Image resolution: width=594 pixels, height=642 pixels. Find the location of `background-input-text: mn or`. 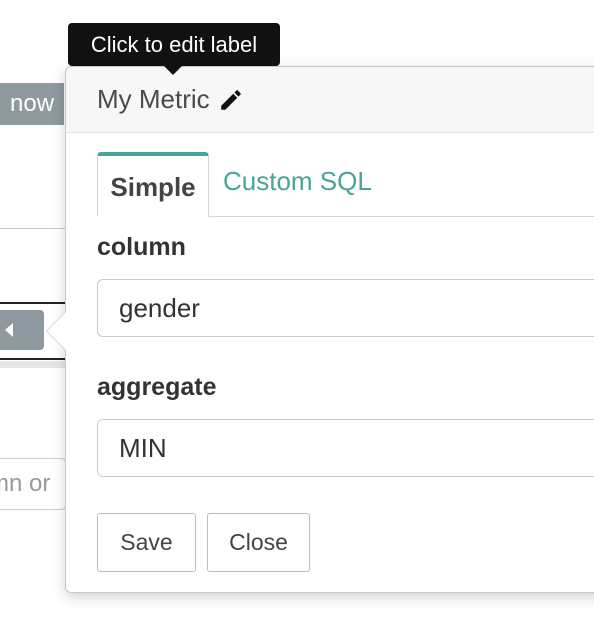

background-input-text: mn or is located at coordinates (25, 483).